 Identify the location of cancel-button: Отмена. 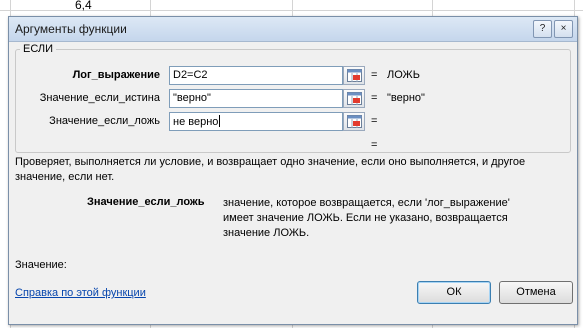
(536, 292).